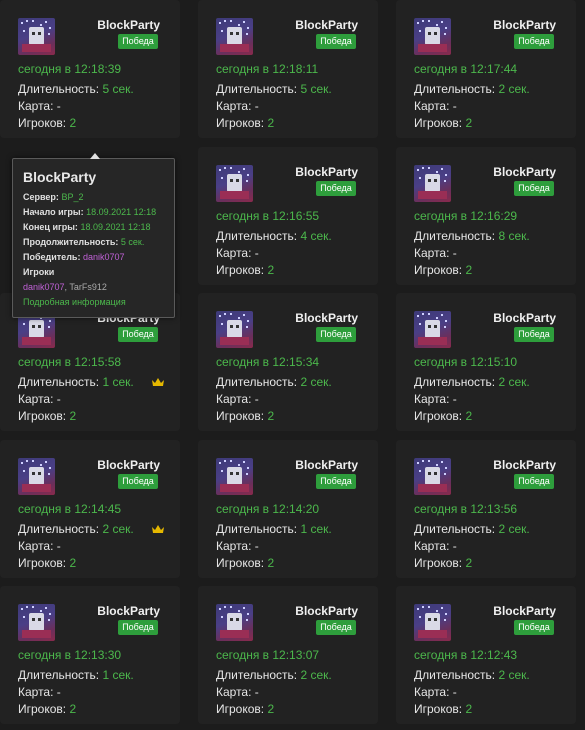  I want to click on duration-value: 1 сек., so click(118, 382).